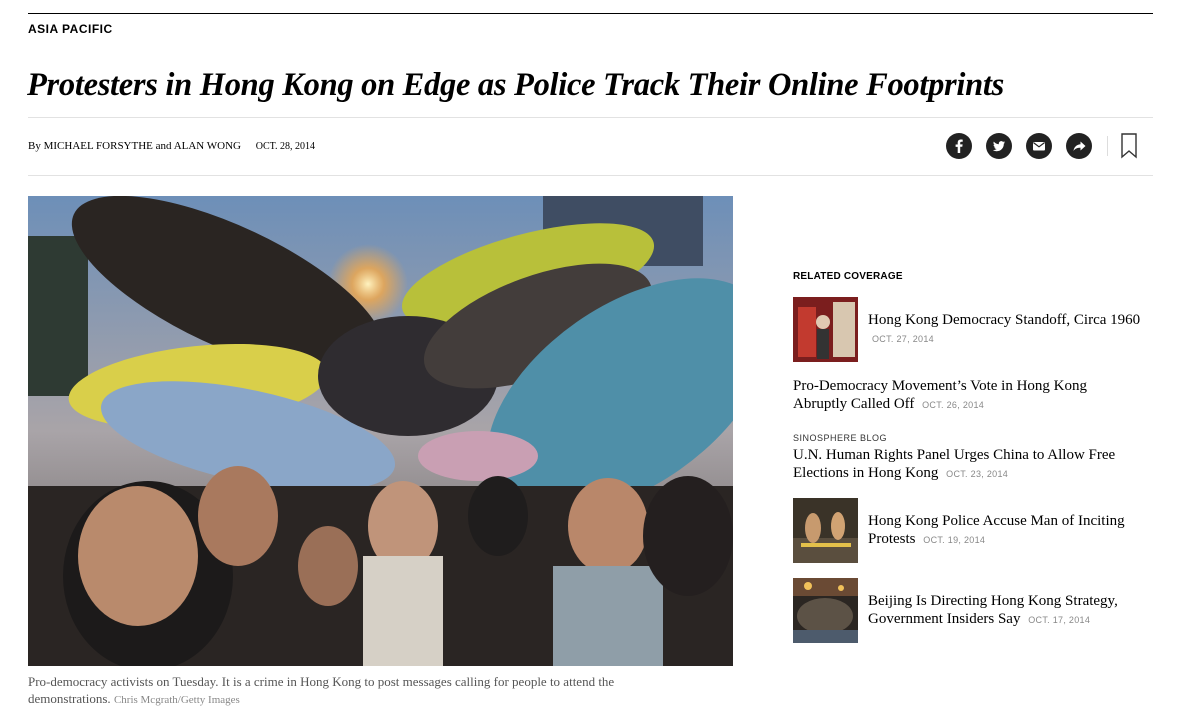 Image resolution: width=1187 pixels, height=718 pixels. What do you see at coordinates (70, 29) in the screenshot?
I see `section-label: ASIA PACIFIC` at bounding box center [70, 29].